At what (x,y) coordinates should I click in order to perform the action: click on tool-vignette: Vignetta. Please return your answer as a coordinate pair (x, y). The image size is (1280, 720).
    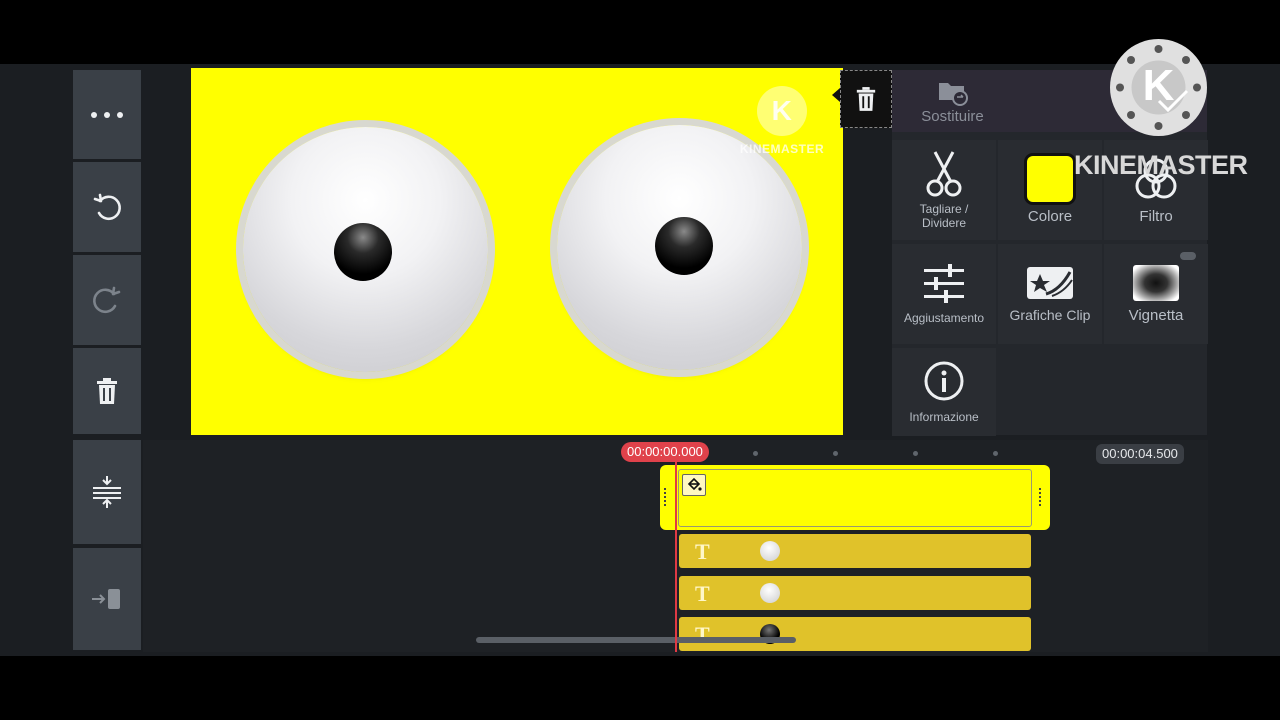
    Looking at the image, I should click on (1156, 294).